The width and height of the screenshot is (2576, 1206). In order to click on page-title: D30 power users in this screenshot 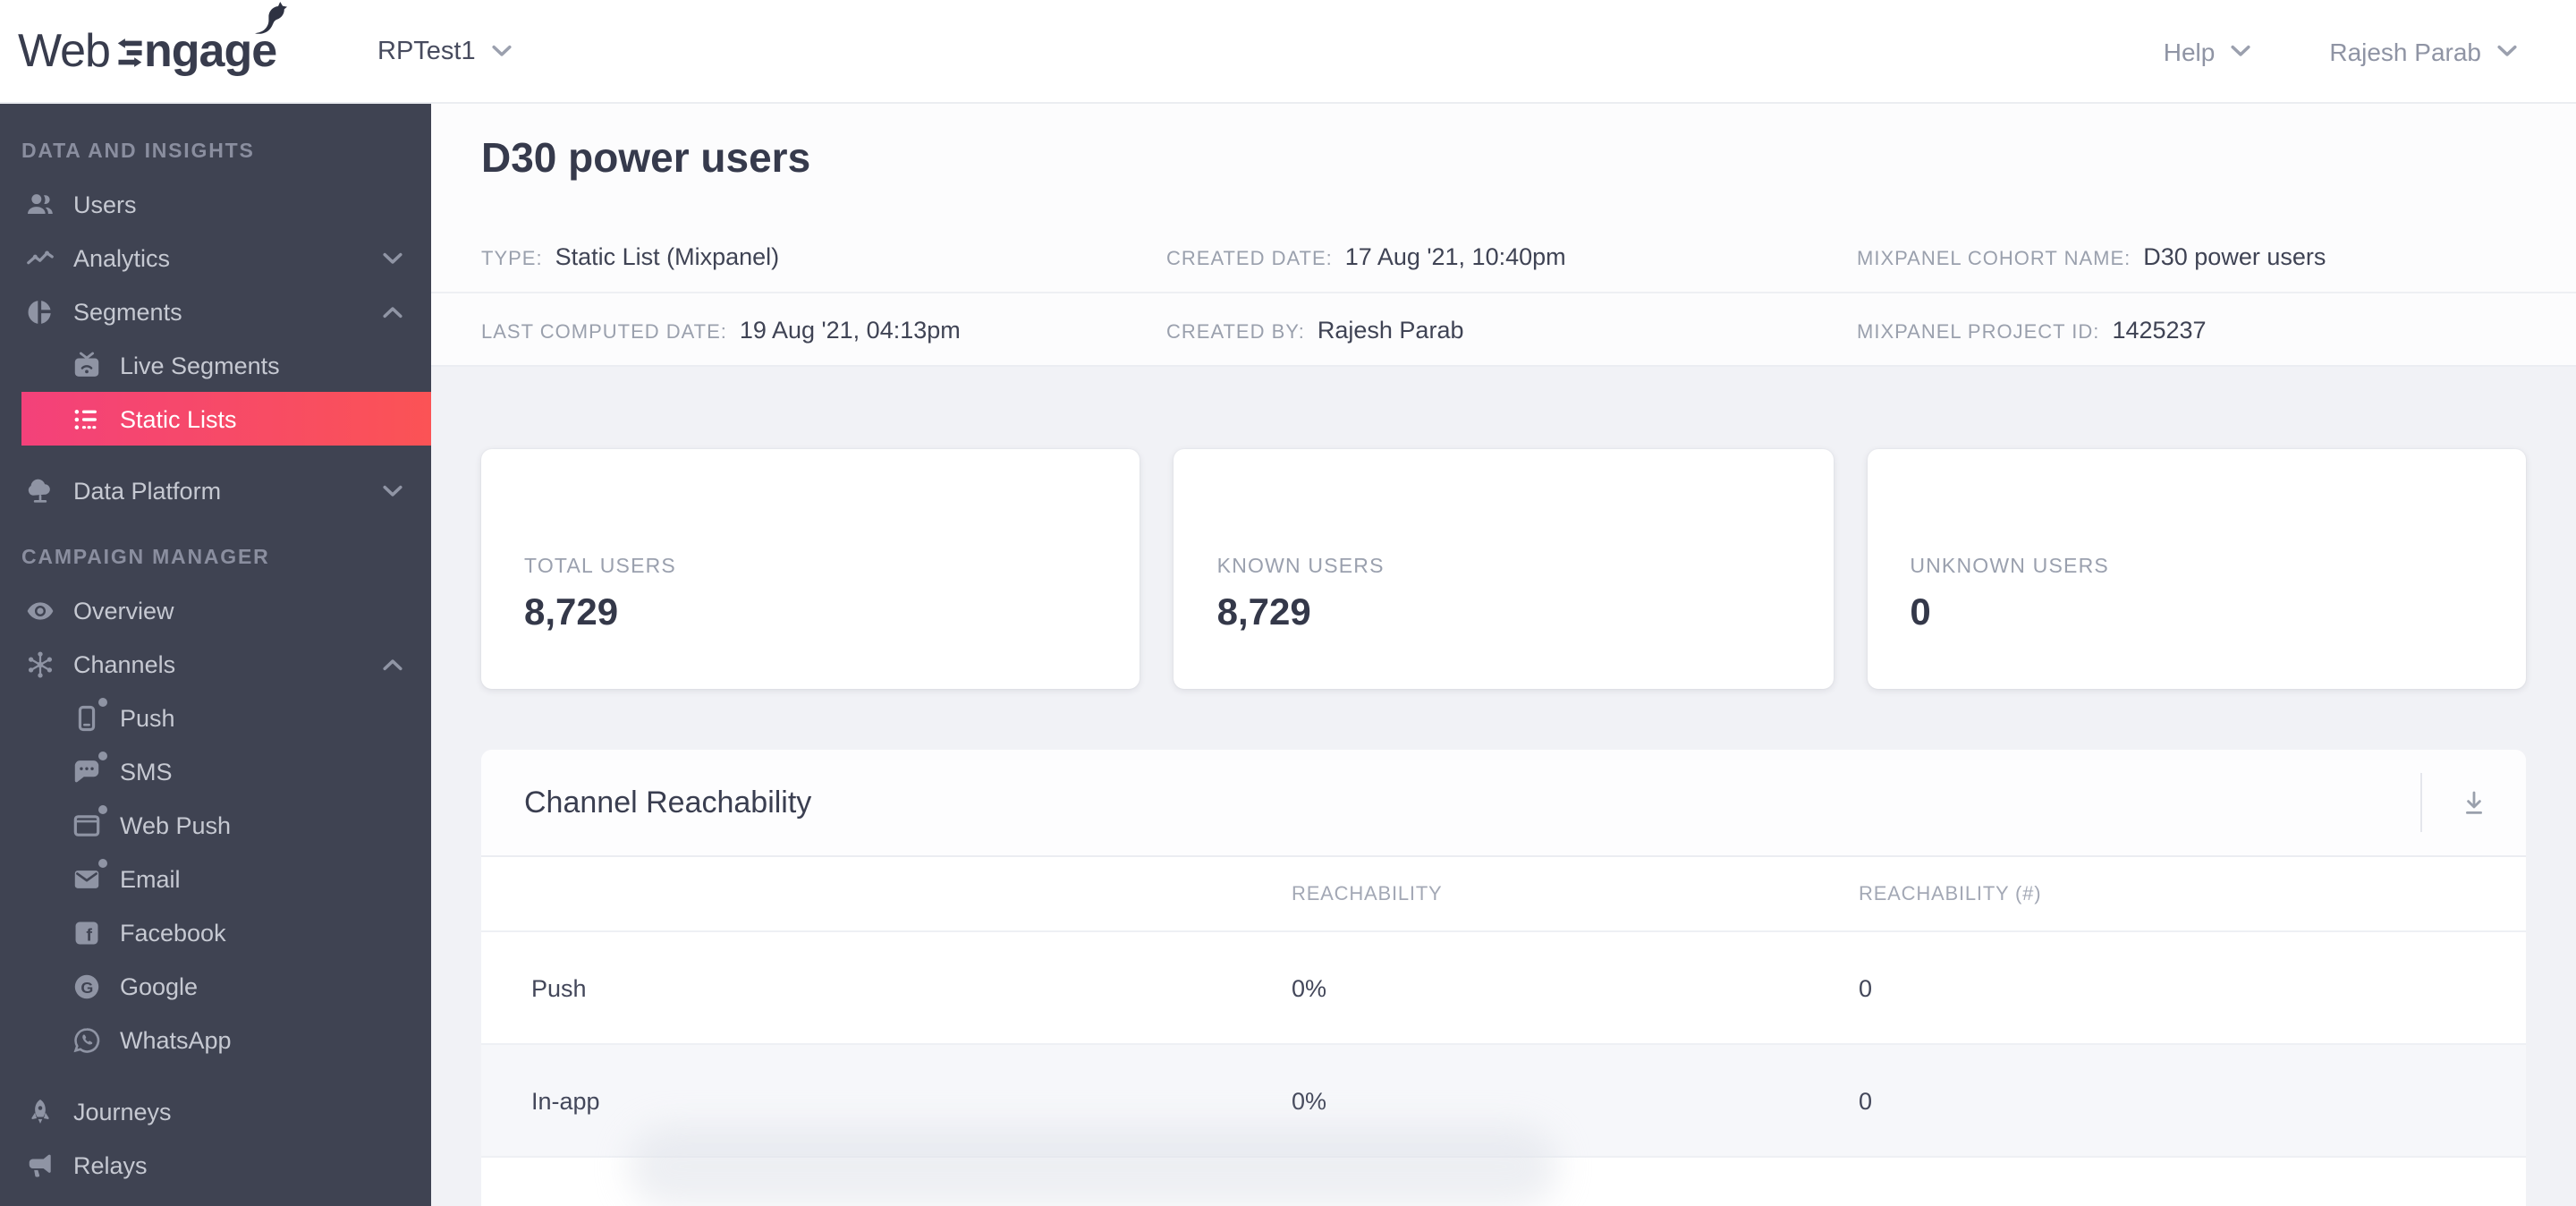, I will do `click(646, 157)`.